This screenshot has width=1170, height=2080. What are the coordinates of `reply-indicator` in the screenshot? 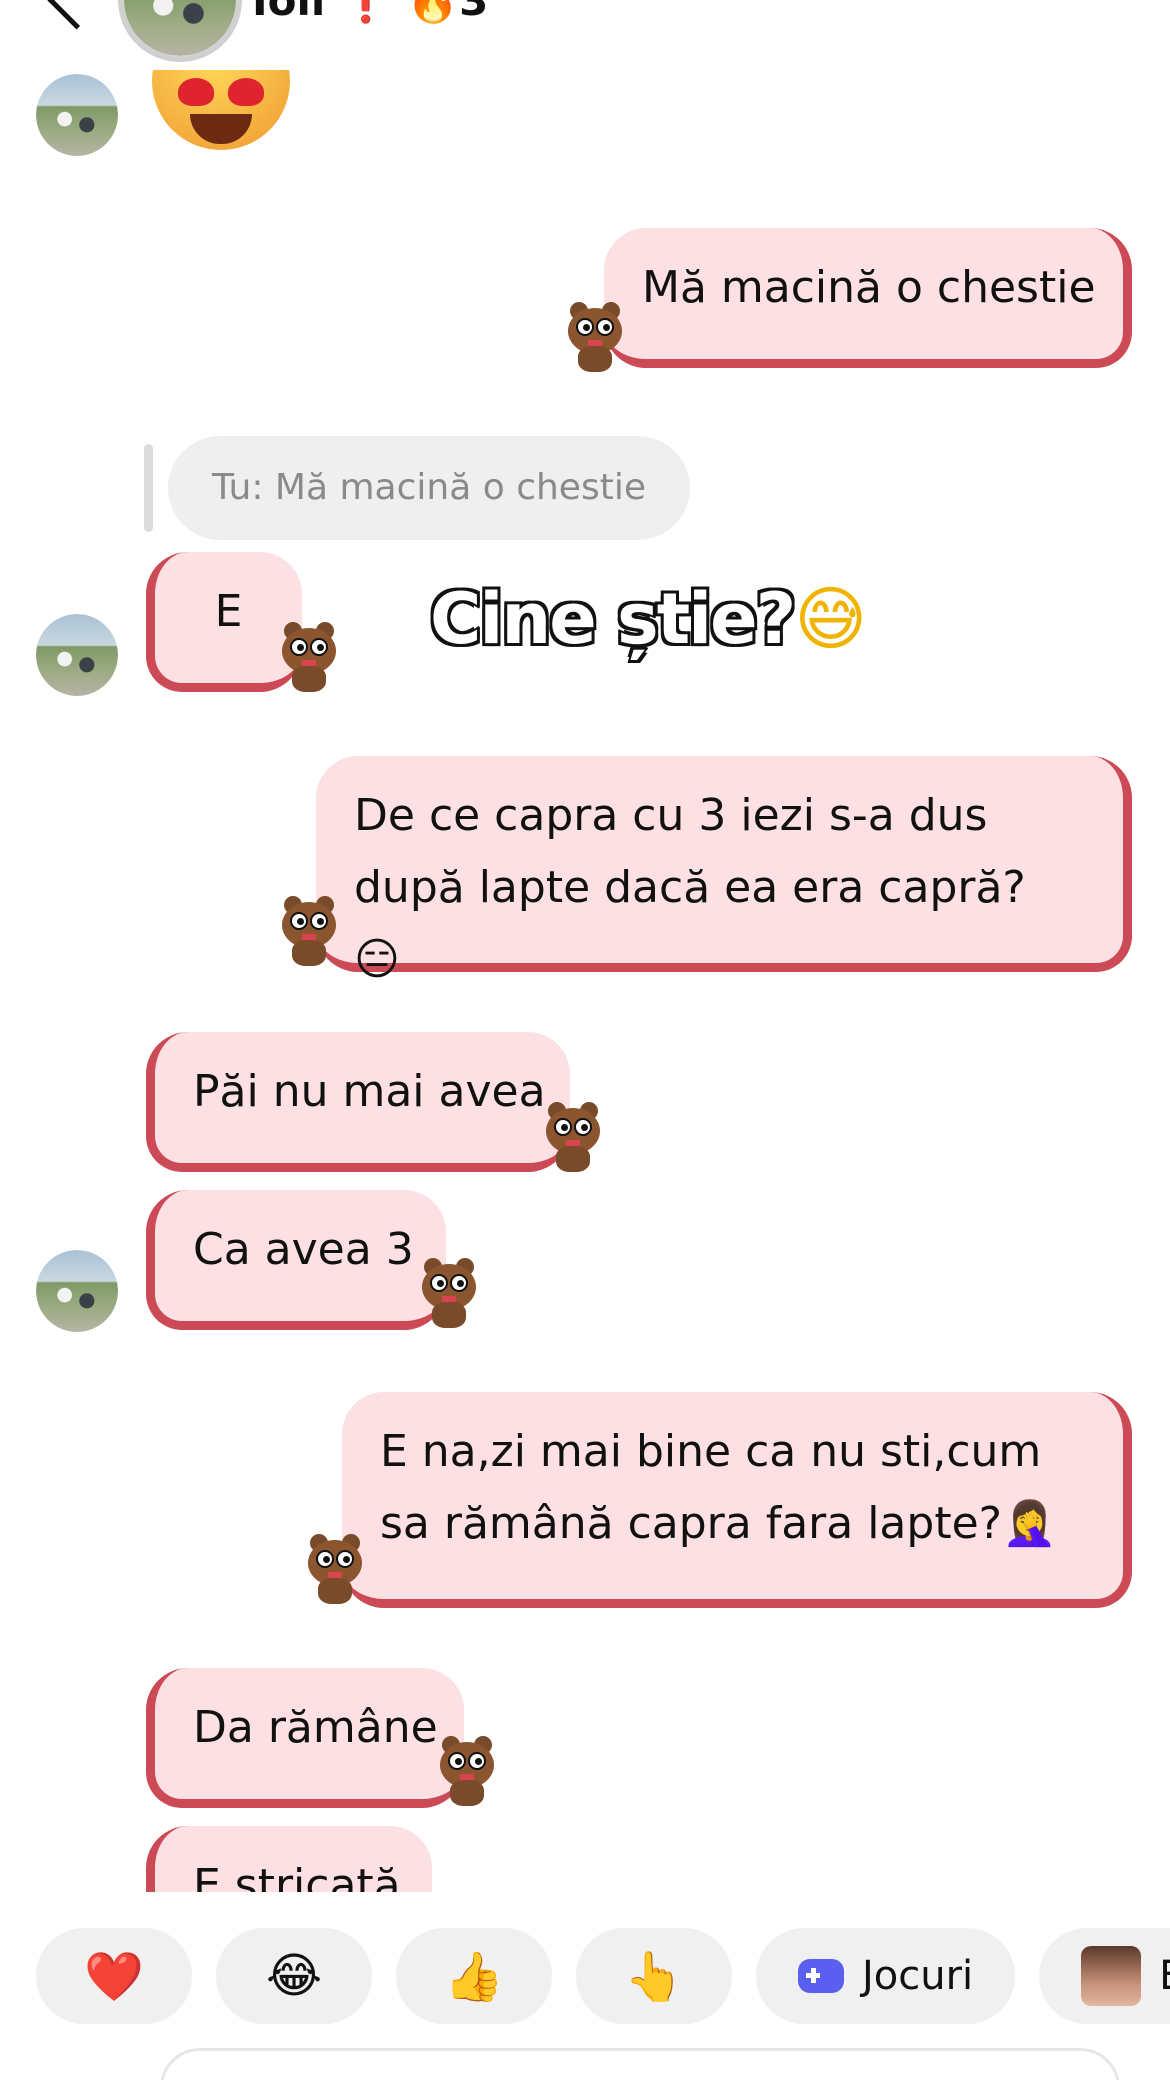 It's located at (148, 488).